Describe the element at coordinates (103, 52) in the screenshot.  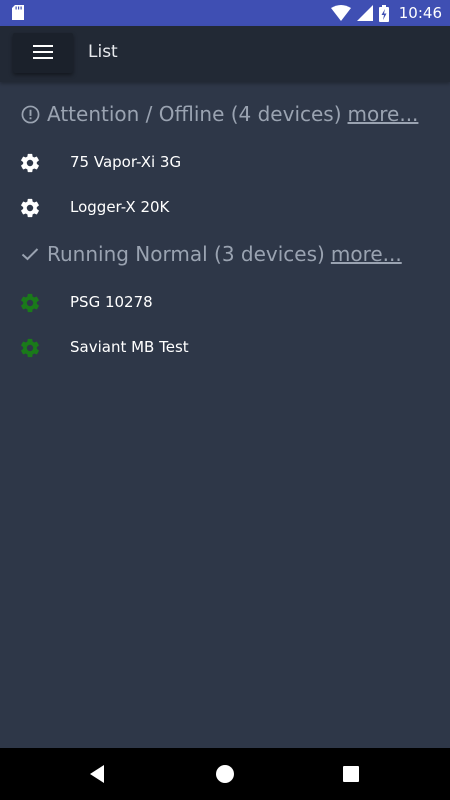
I see `page-title: List` at that location.